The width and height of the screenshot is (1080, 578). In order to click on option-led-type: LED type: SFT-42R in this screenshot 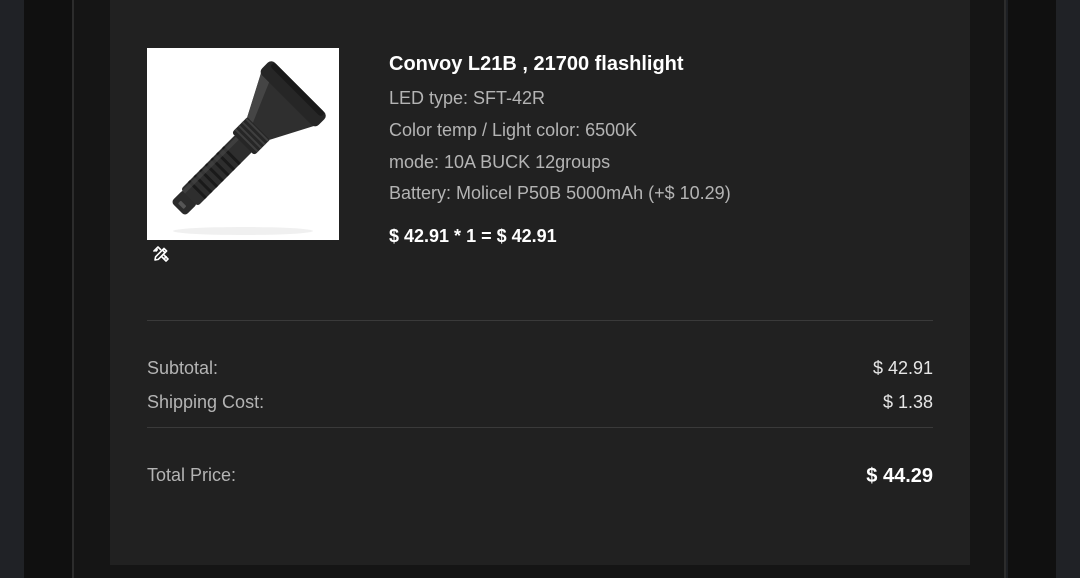, I will do `click(467, 98)`.